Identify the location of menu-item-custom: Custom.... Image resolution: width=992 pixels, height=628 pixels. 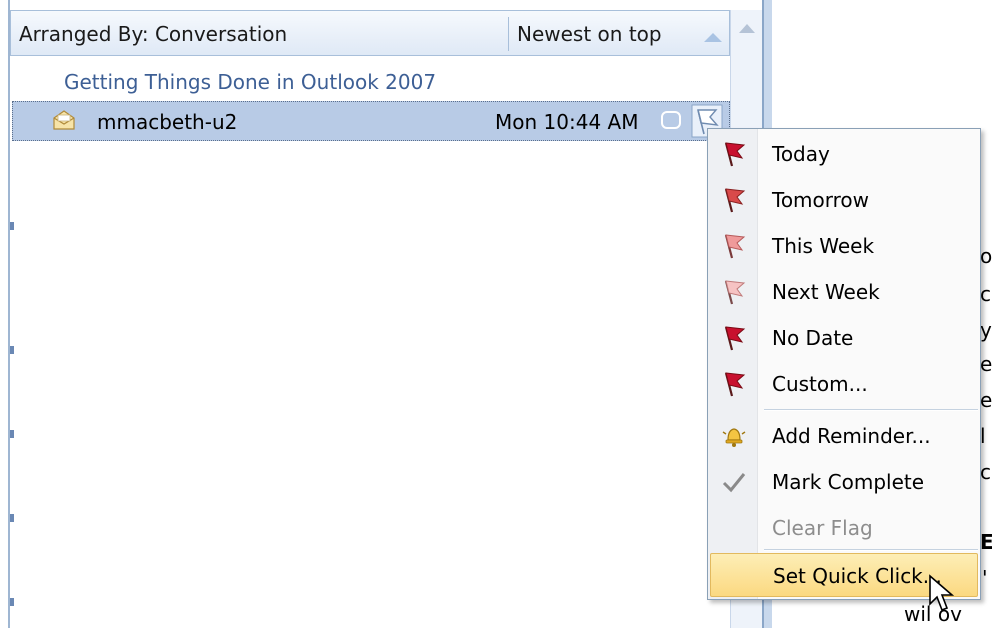
(844, 383).